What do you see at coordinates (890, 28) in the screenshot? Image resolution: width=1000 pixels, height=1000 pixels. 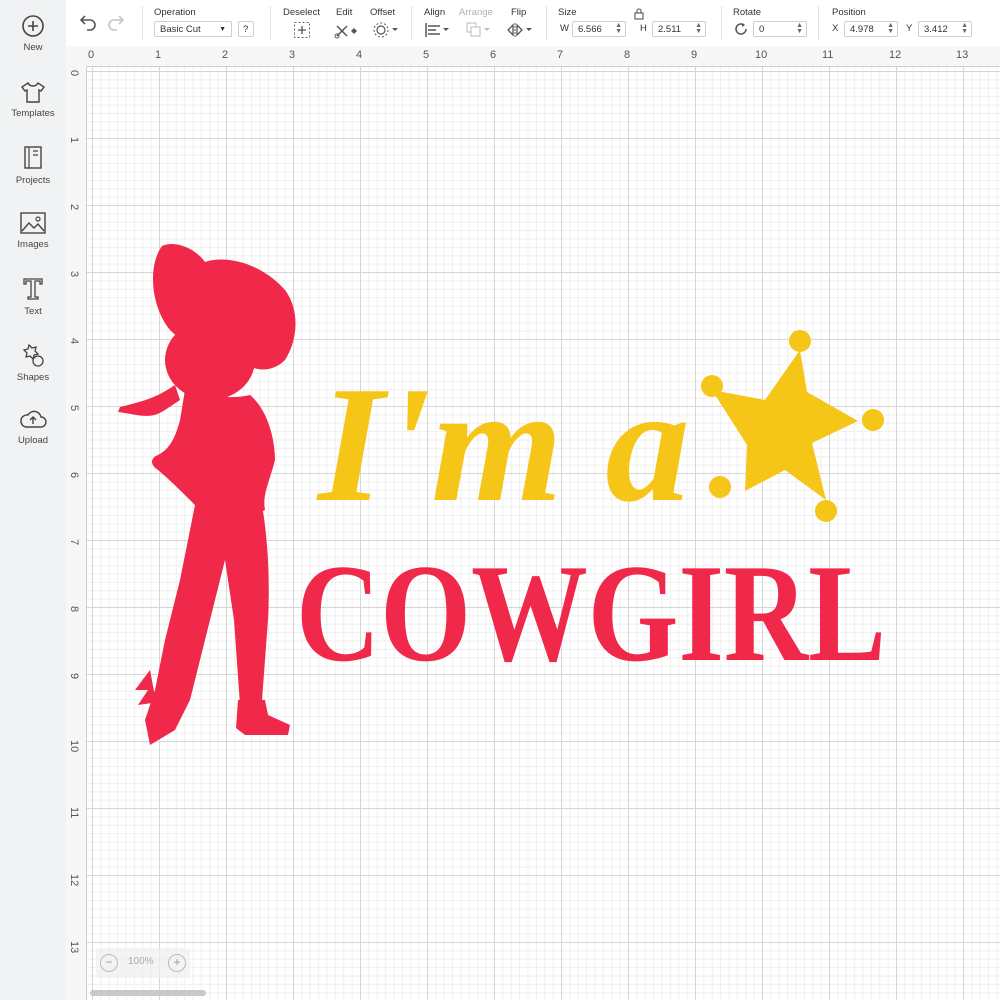 I see `position-x-stepper: ▲ ▼` at bounding box center [890, 28].